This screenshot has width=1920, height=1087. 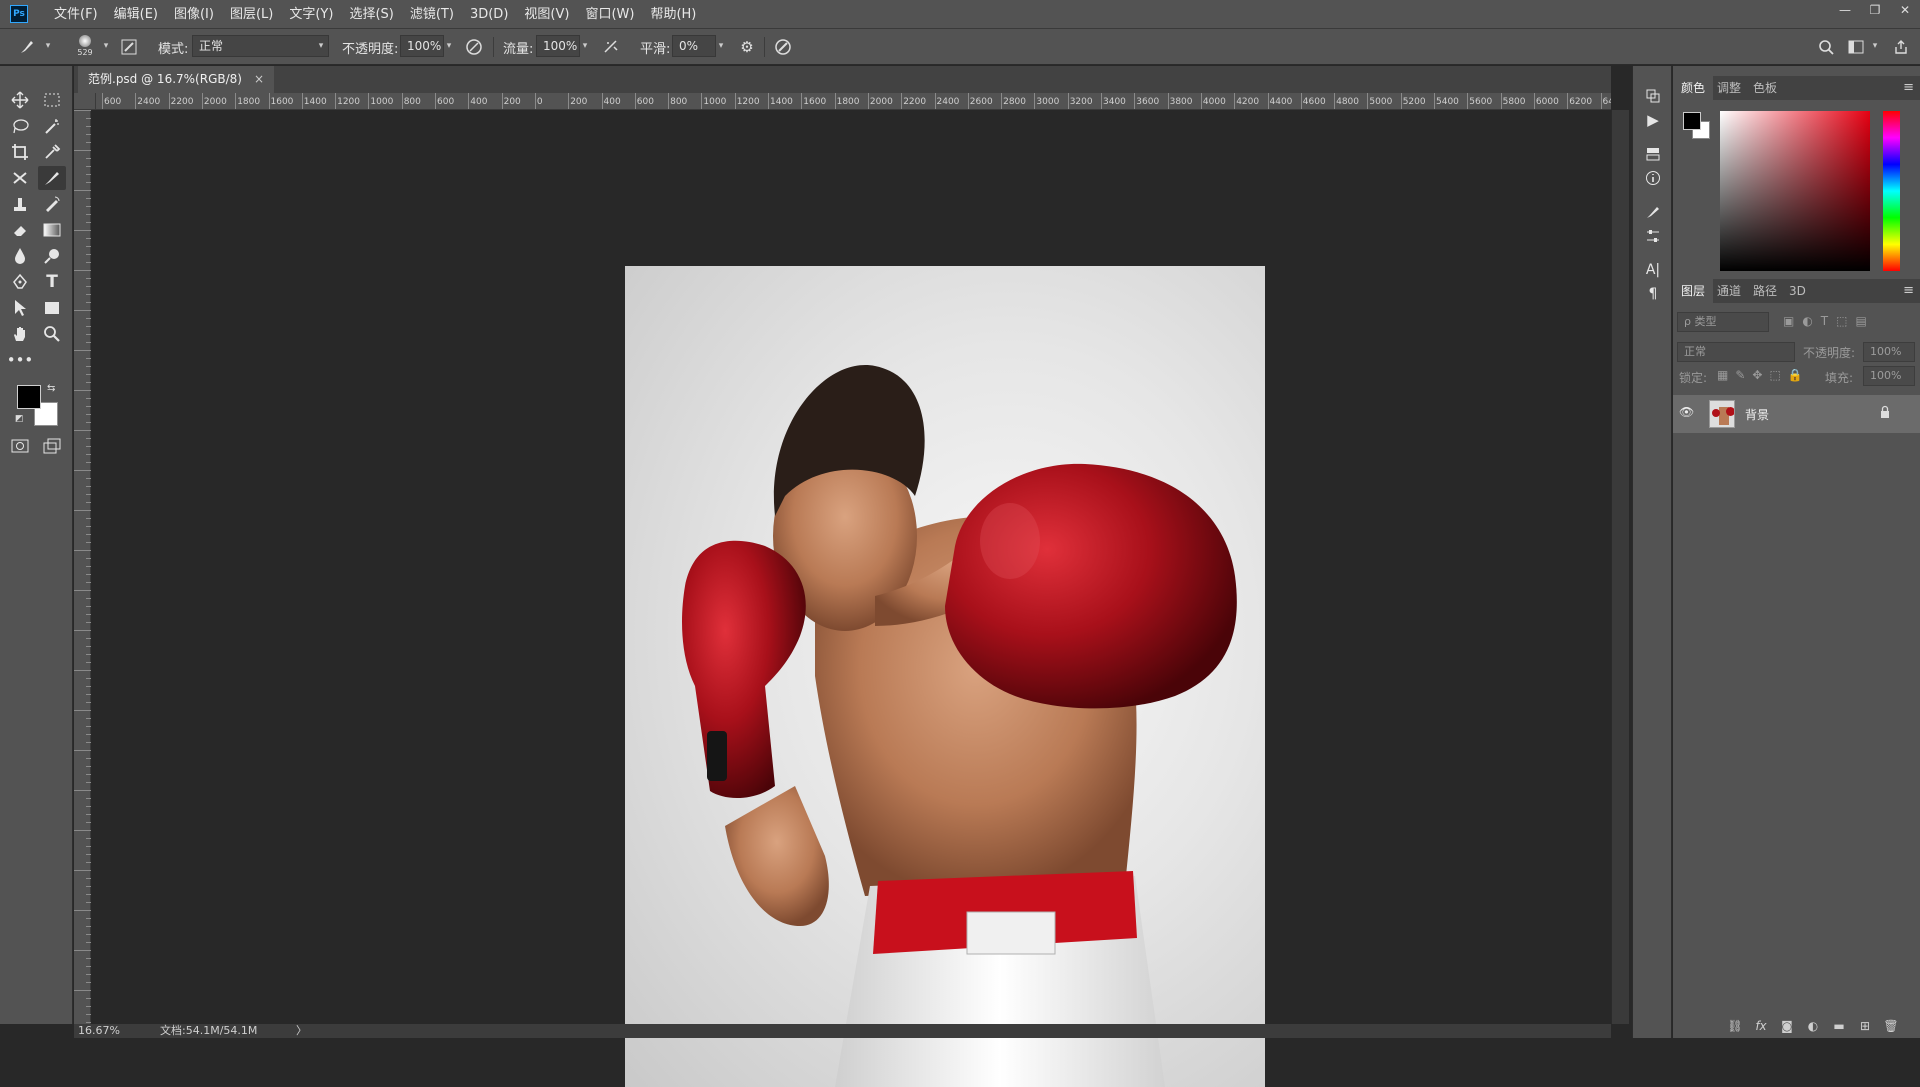 I want to click on eyedropper-tool-icon, so click(x=52, y=152).